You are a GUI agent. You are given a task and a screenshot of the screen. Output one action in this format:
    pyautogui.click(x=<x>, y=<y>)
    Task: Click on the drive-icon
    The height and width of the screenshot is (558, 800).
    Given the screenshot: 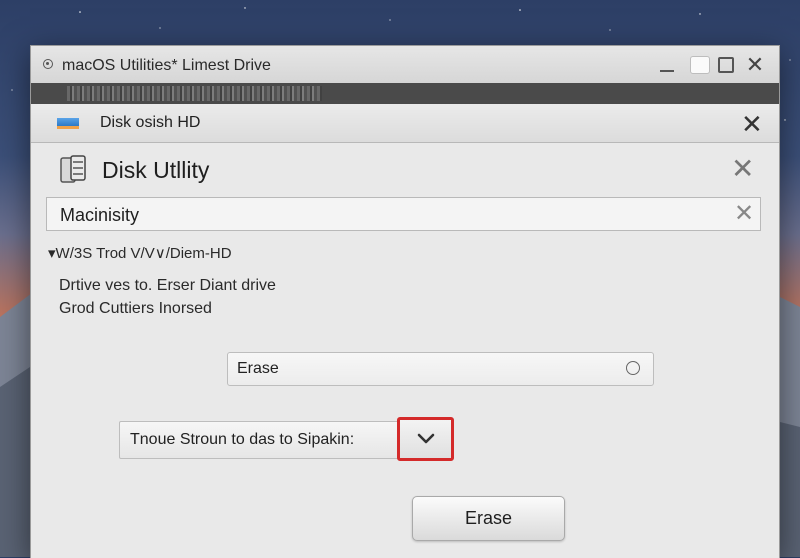 What is the action you would take?
    pyautogui.click(x=68, y=123)
    